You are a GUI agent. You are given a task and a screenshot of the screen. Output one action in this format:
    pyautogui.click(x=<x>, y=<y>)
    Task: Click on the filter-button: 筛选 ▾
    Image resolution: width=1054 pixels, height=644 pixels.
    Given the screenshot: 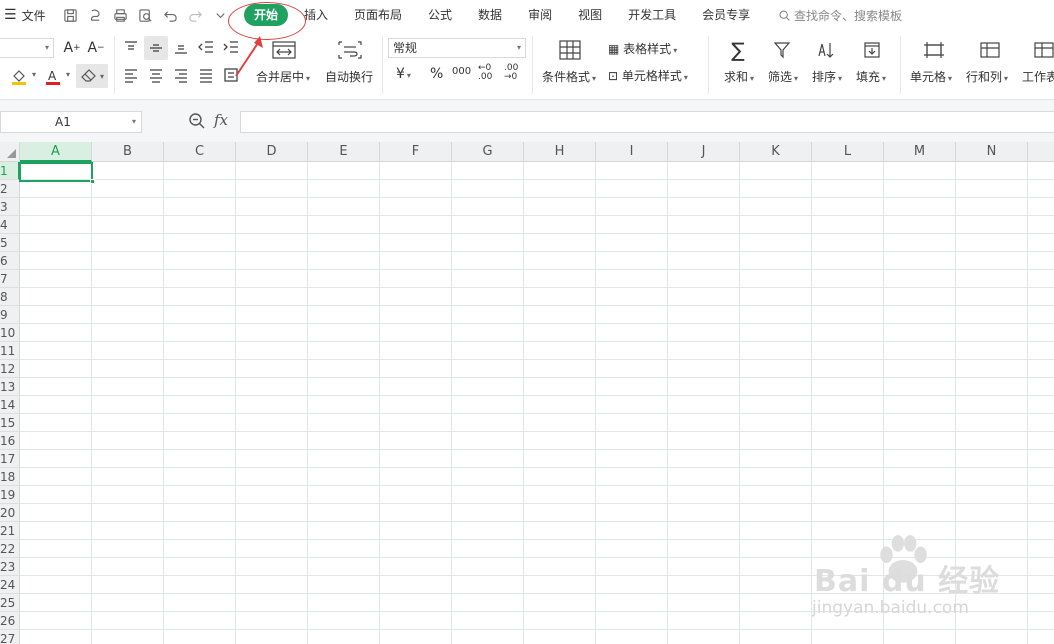 What is the action you would take?
    pyautogui.click(x=783, y=76)
    